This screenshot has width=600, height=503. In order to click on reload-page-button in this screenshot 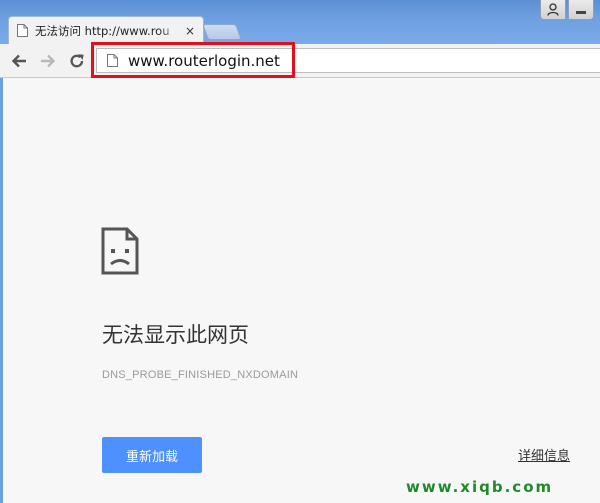, I will do `click(77, 61)`.